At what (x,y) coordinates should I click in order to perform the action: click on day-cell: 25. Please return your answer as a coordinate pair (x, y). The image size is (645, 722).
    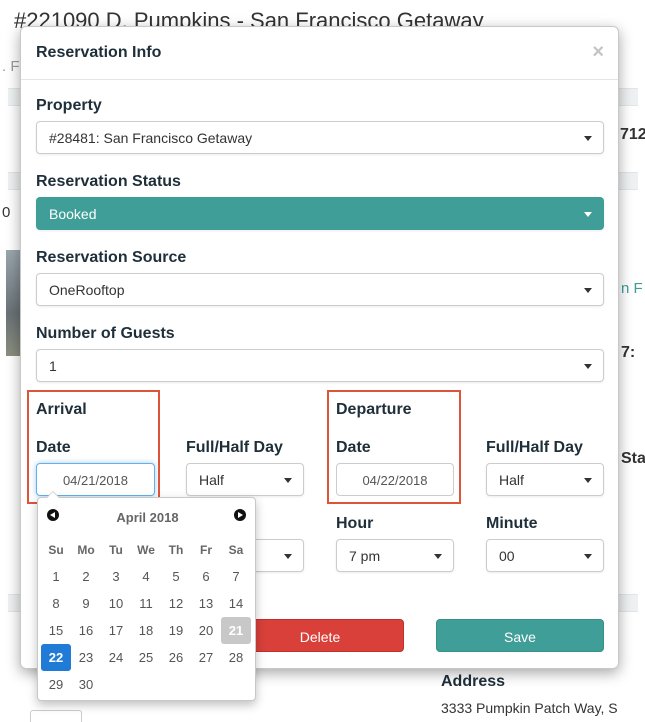
    Looking at the image, I should click on (146, 657).